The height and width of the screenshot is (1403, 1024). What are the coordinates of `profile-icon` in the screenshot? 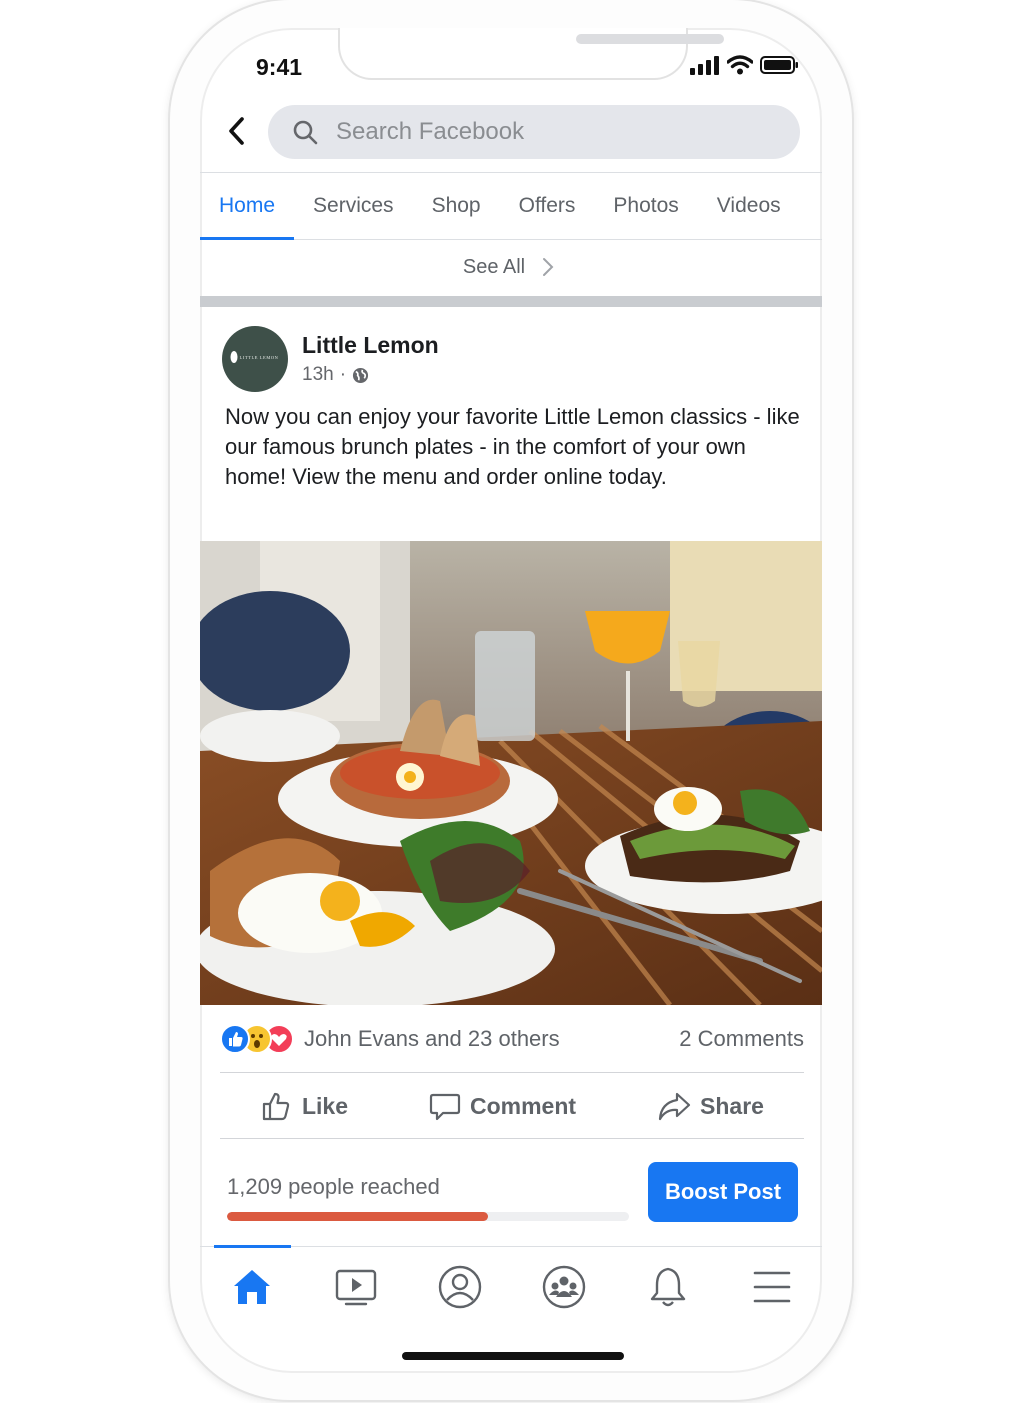 It's located at (460, 1287).